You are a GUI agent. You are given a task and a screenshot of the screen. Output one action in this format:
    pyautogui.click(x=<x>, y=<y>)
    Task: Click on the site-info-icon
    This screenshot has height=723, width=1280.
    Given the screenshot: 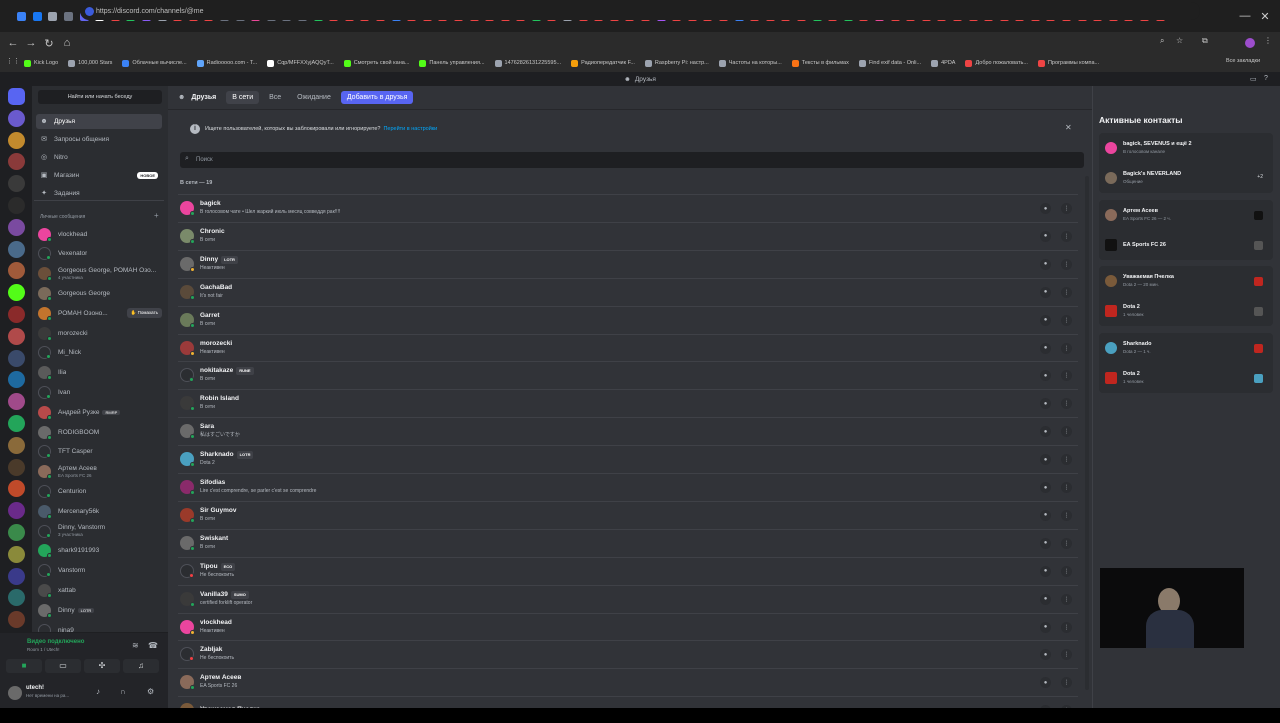 What is the action you would take?
    pyautogui.click(x=89, y=11)
    